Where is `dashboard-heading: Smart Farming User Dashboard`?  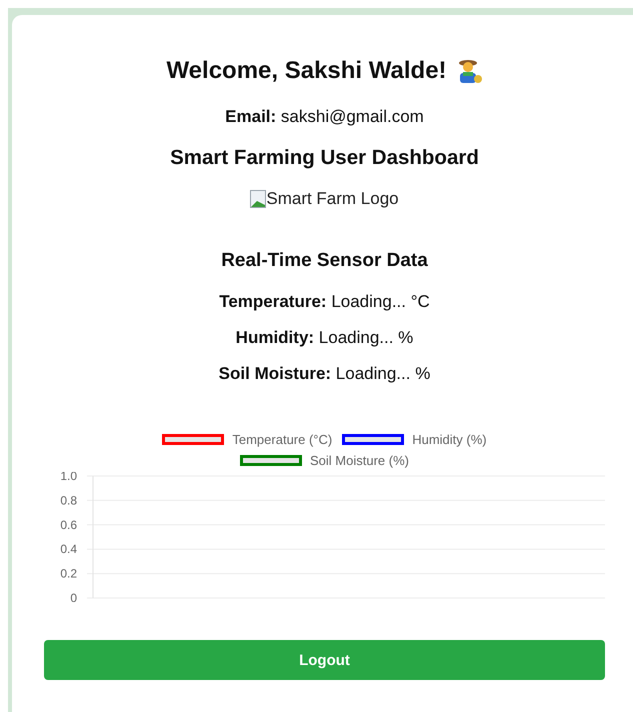
dashboard-heading: Smart Farming User Dashboard is located at coordinates (324, 158).